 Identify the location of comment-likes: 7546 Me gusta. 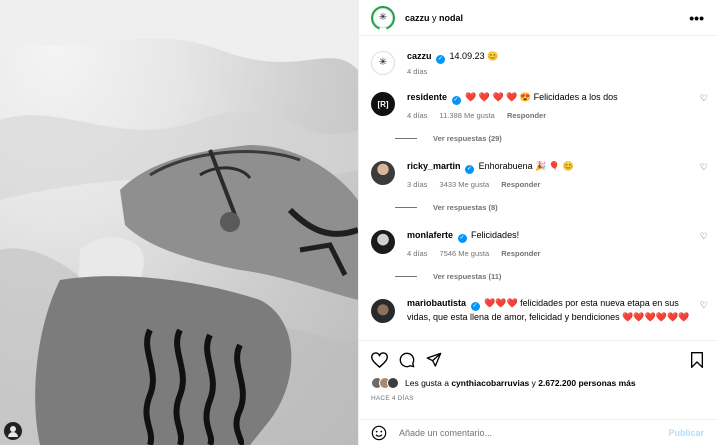
(465, 253).